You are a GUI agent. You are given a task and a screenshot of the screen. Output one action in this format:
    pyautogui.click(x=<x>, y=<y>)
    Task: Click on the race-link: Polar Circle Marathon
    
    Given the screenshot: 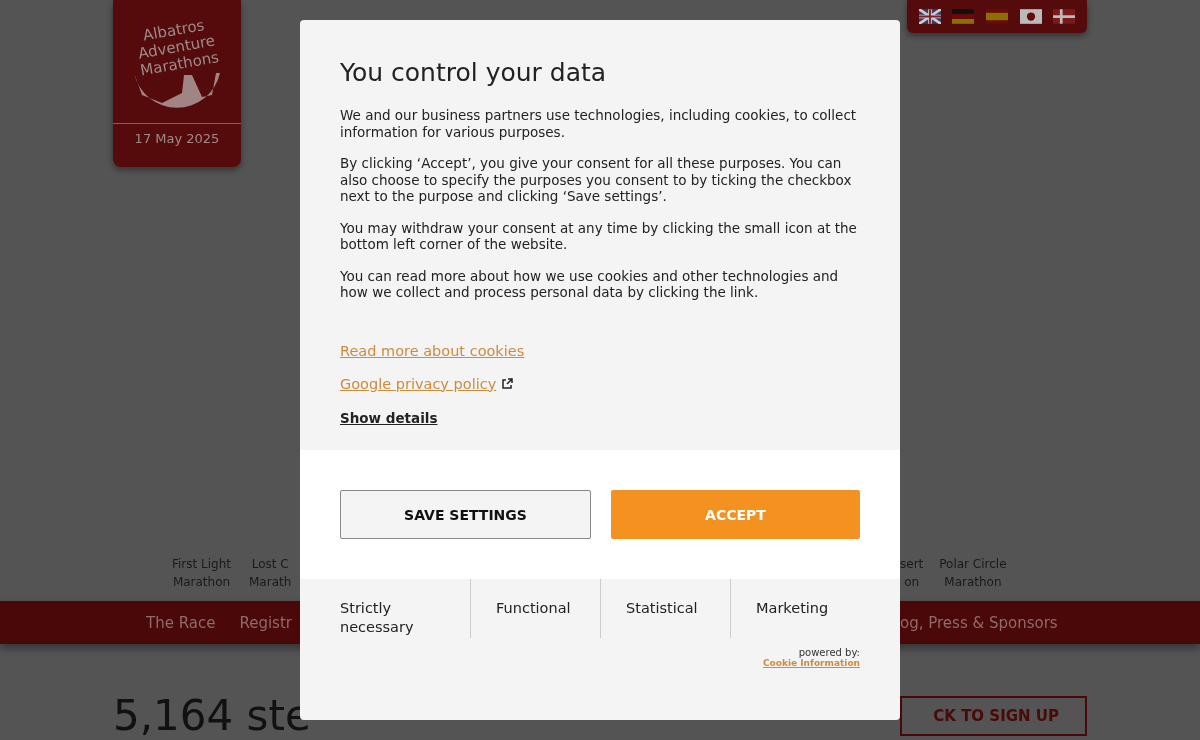 What is the action you would take?
    pyautogui.click(x=973, y=578)
    